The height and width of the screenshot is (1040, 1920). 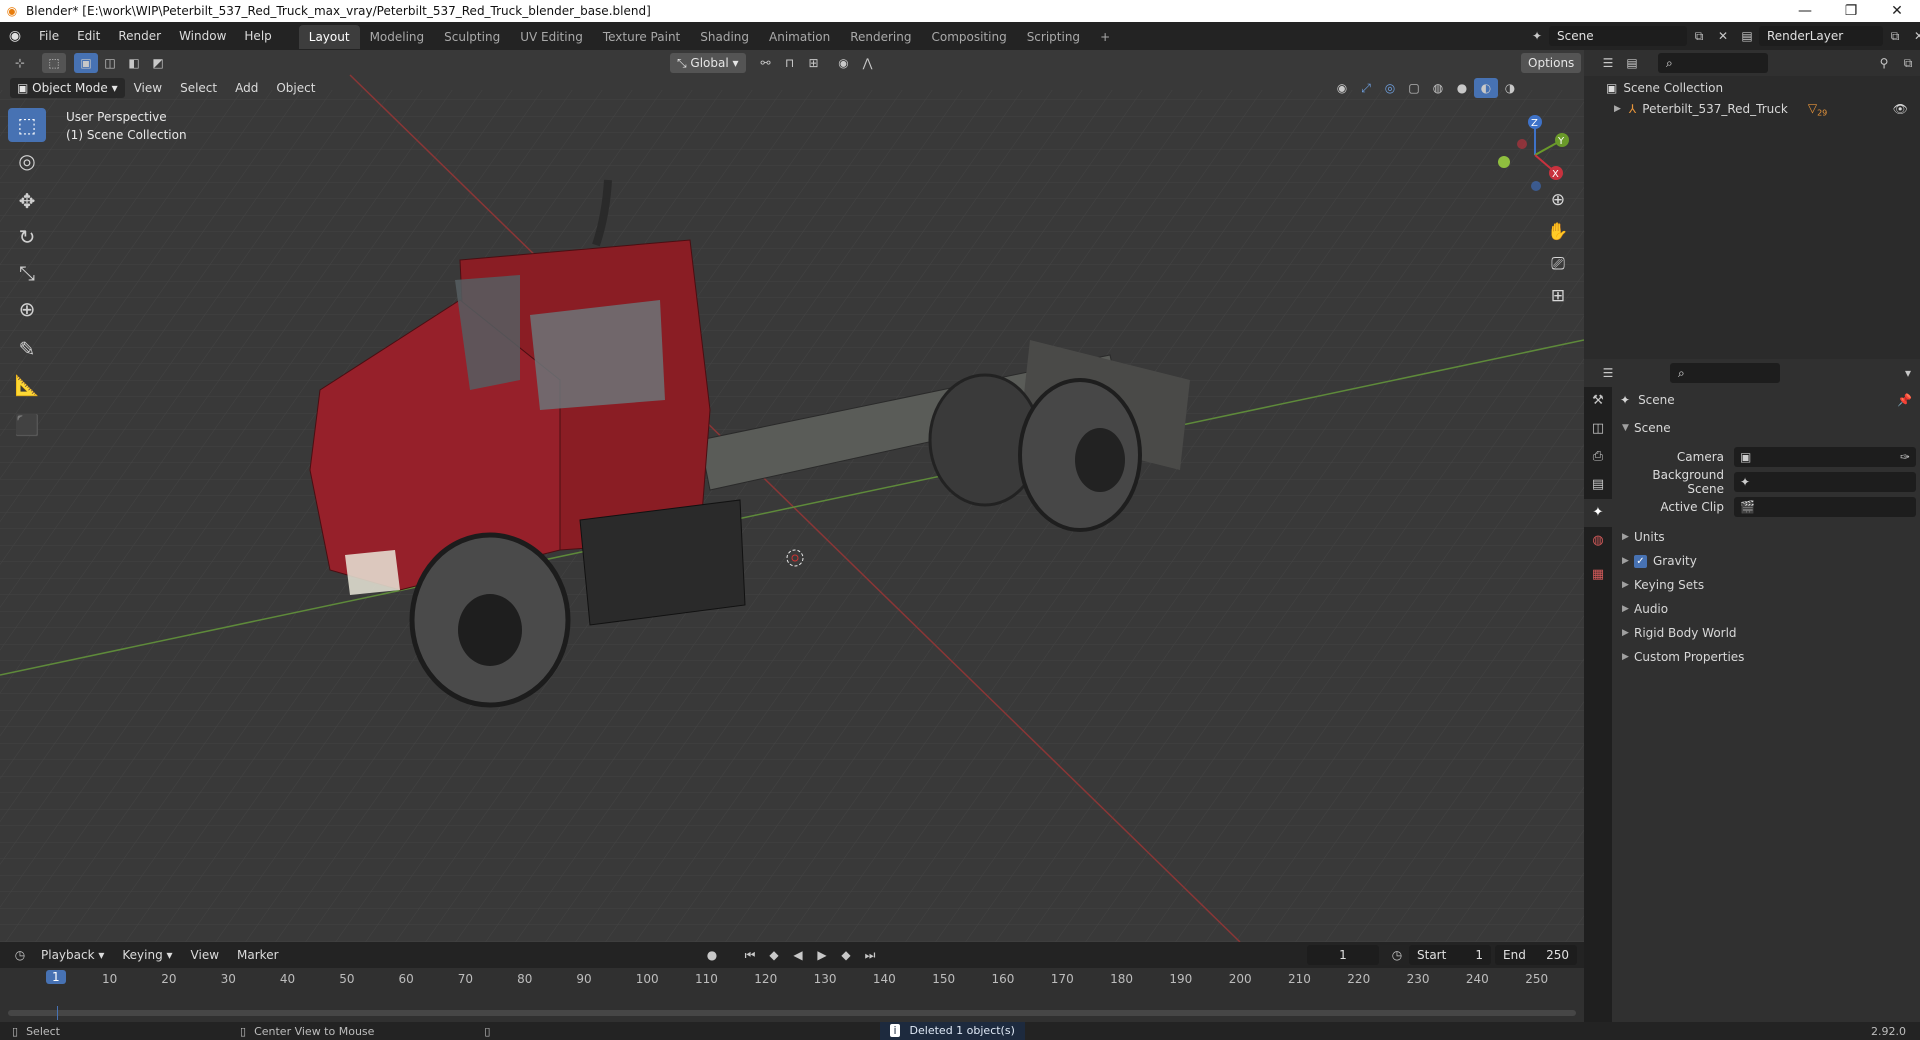 What do you see at coordinates (67, 87) in the screenshot?
I see `object-mode-dropdown: ▣ Object Mode ▾` at bounding box center [67, 87].